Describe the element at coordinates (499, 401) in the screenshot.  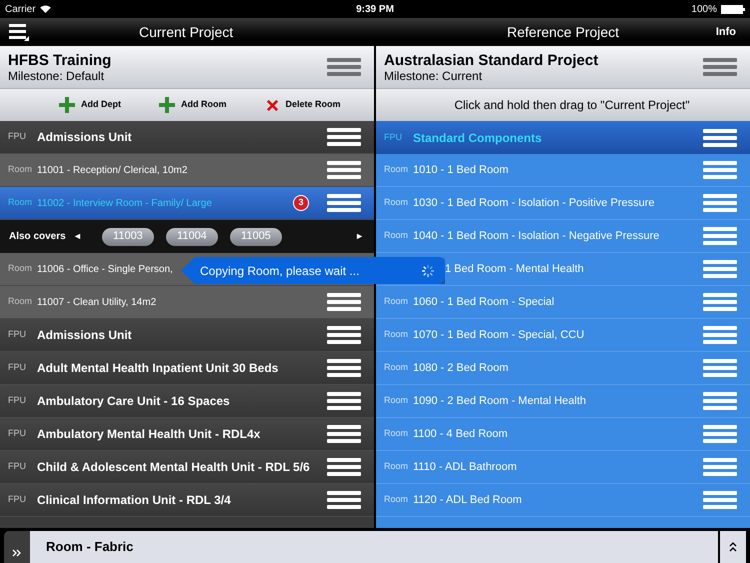
I see `row-title: 1090 - 2 Bed Room - Mental Health` at that location.